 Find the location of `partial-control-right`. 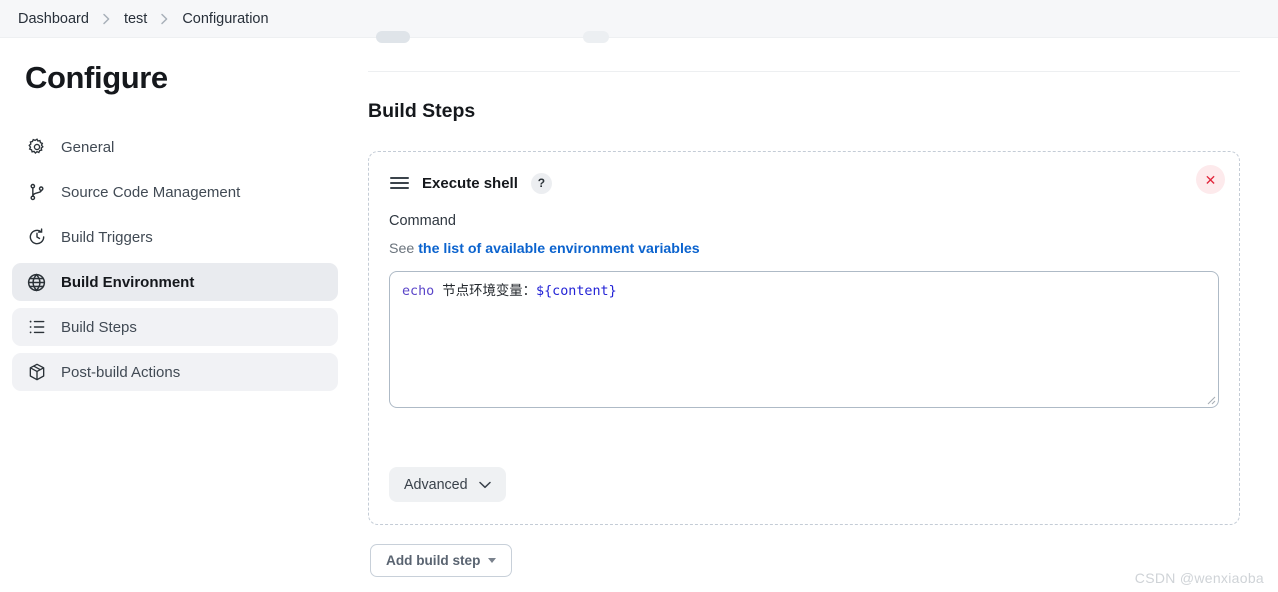

partial-control-right is located at coordinates (596, 37).